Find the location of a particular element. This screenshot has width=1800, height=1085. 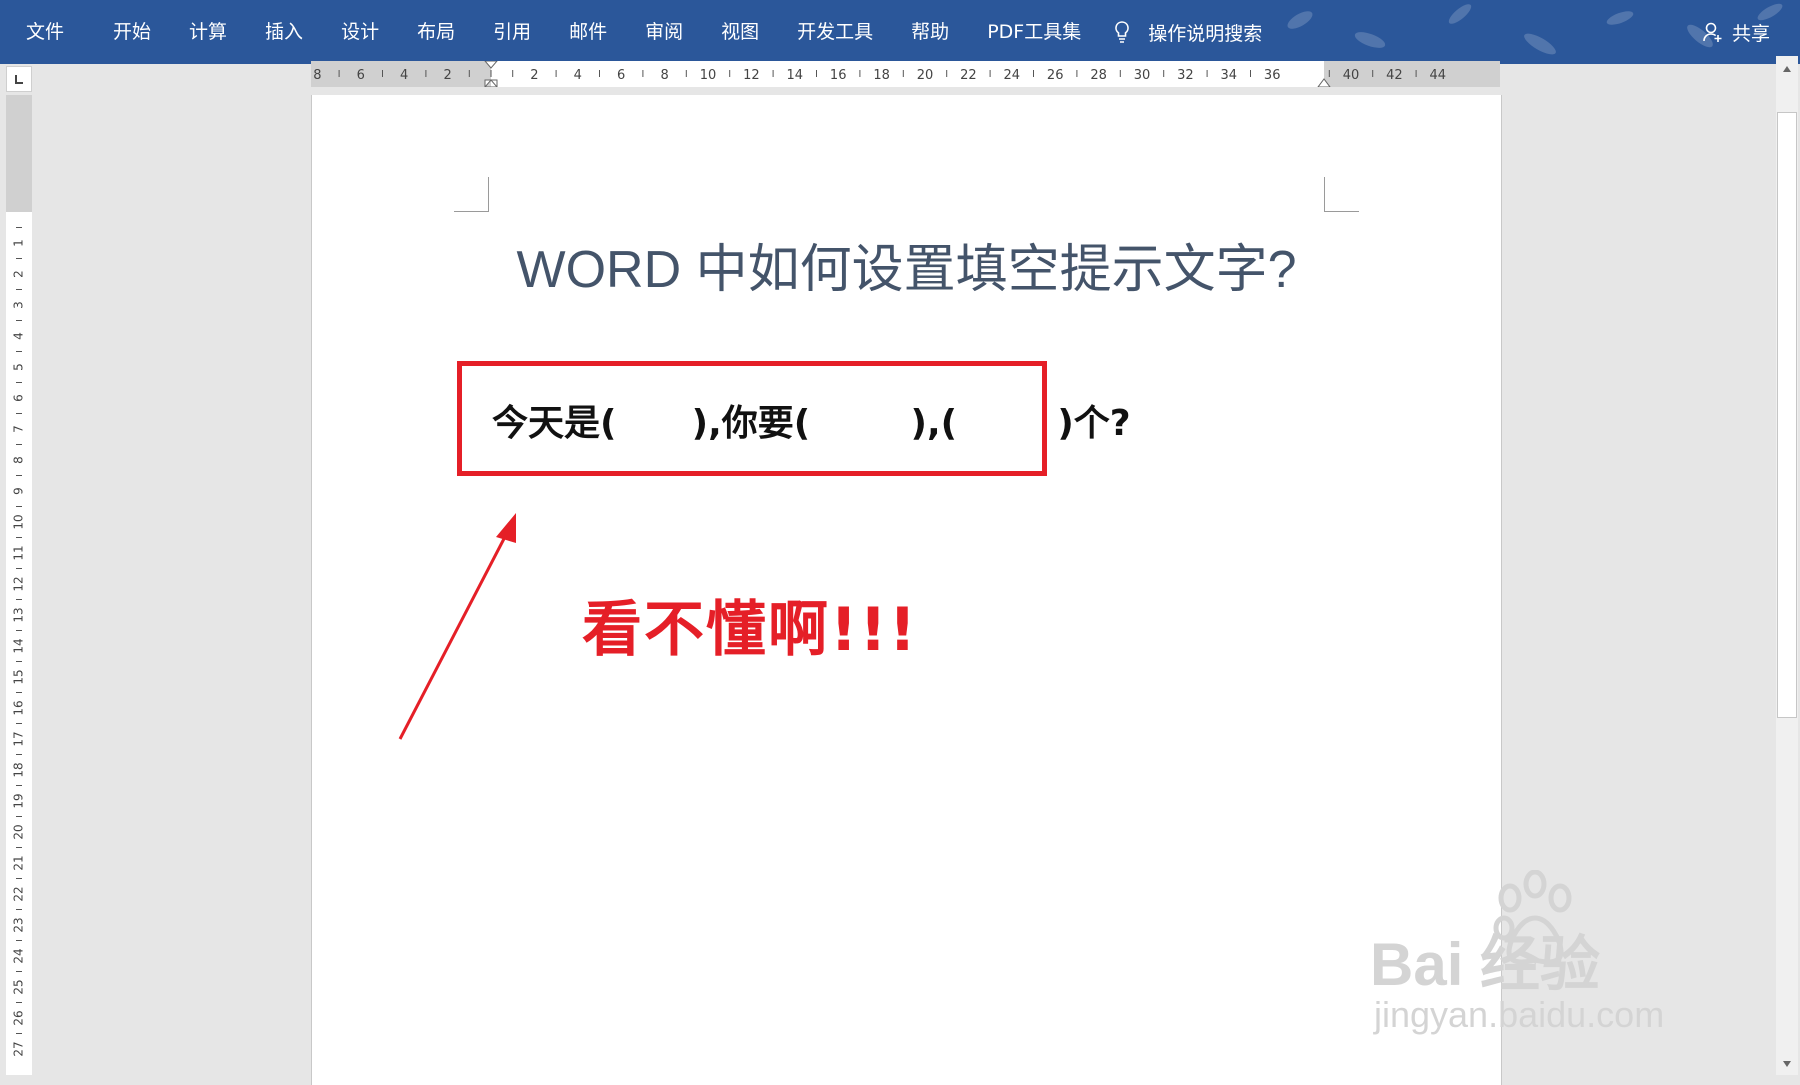

ribbon-tab: 文件 is located at coordinates (47, 32).